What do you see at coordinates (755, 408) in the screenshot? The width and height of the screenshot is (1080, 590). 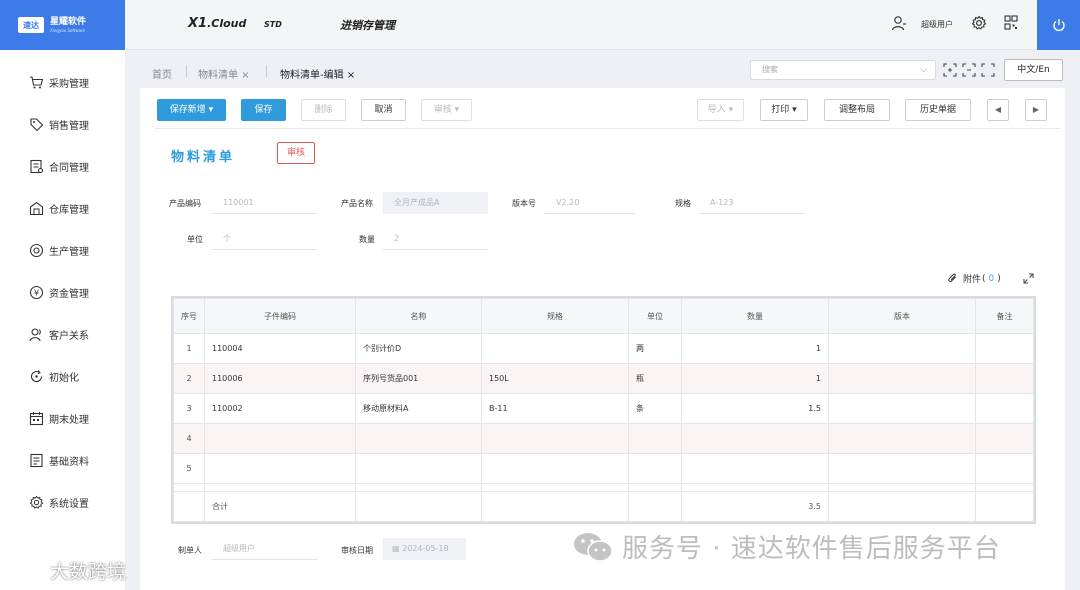 I see `cell-qty: 1.5` at bounding box center [755, 408].